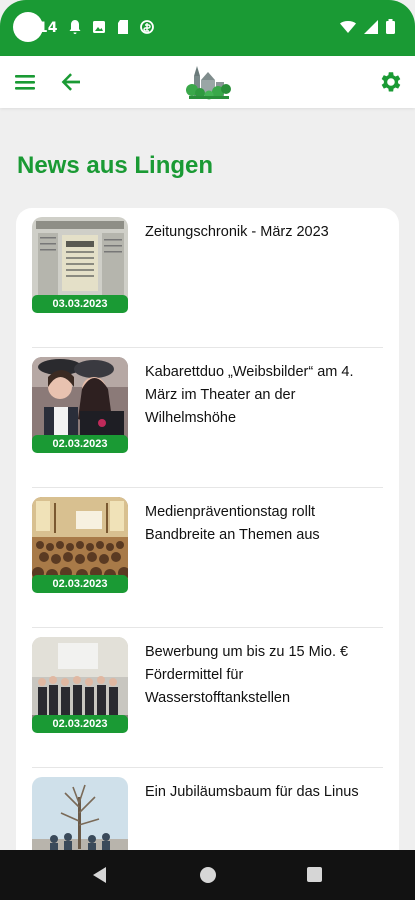  I want to click on nav-recents-icon, so click(314, 874).